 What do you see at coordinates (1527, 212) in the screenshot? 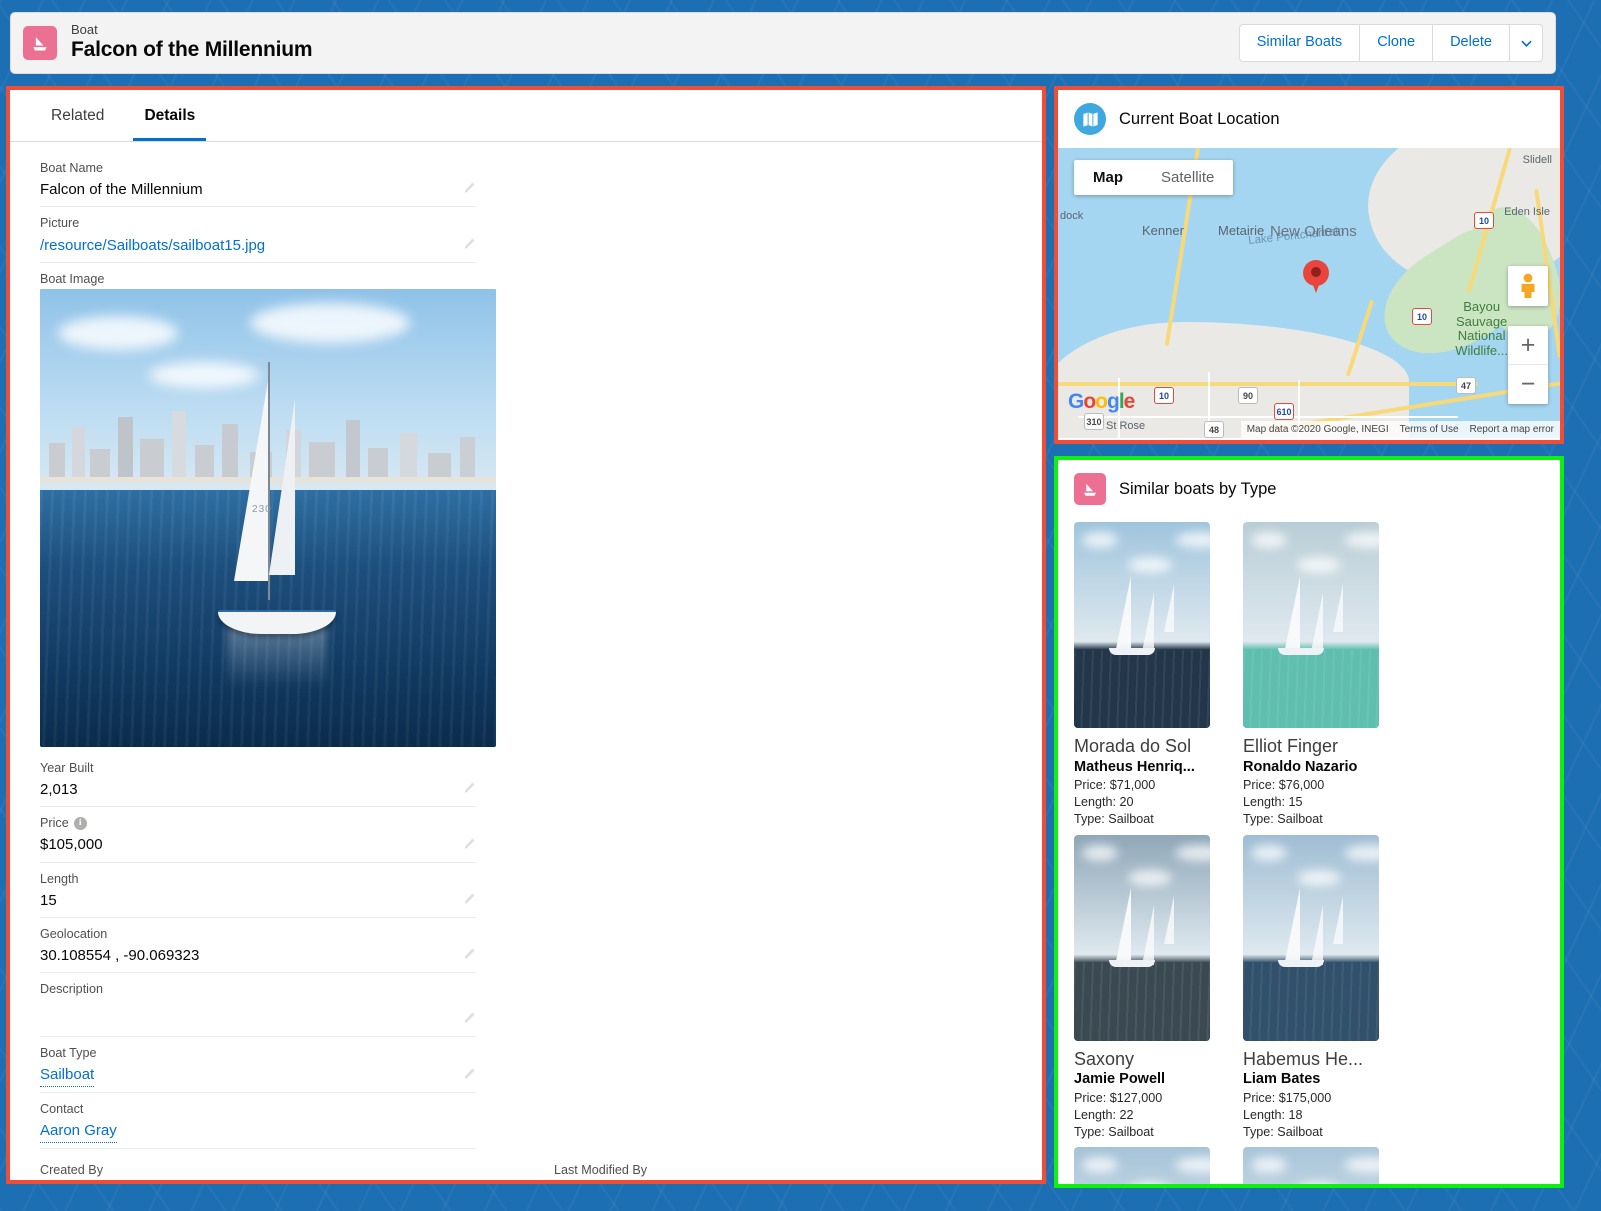
I see `map-label-eden-isle: Eden Isle` at bounding box center [1527, 212].